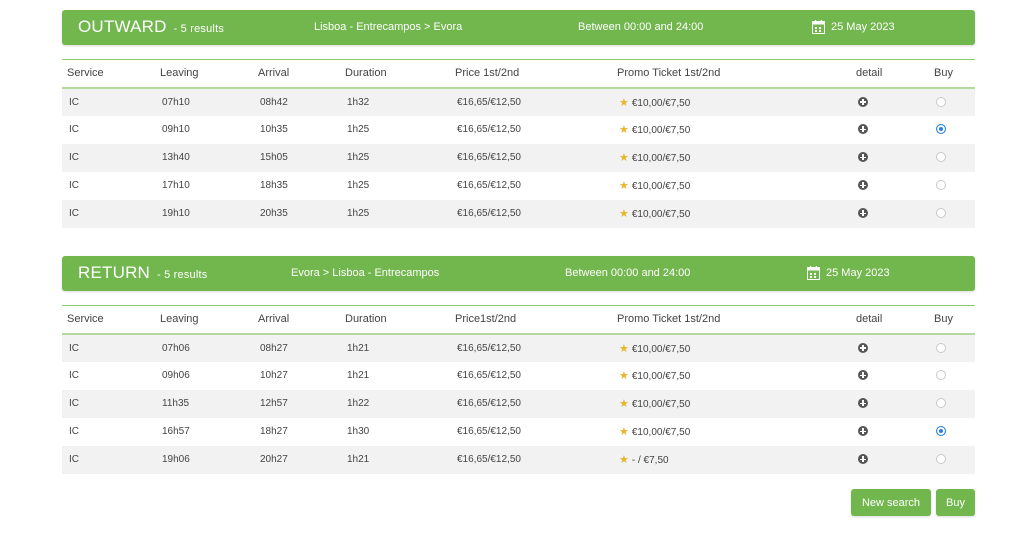  Describe the element at coordinates (650, 460) in the screenshot. I see `promo-text: - / €7,50` at that location.